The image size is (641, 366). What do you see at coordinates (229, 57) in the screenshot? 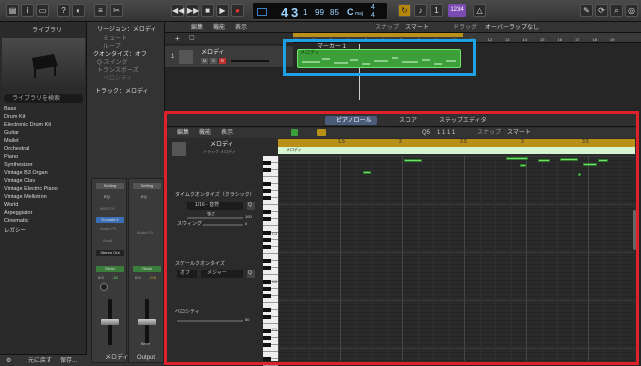
I see `track-header-melody: 1 メロディ M S R` at bounding box center [229, 57].